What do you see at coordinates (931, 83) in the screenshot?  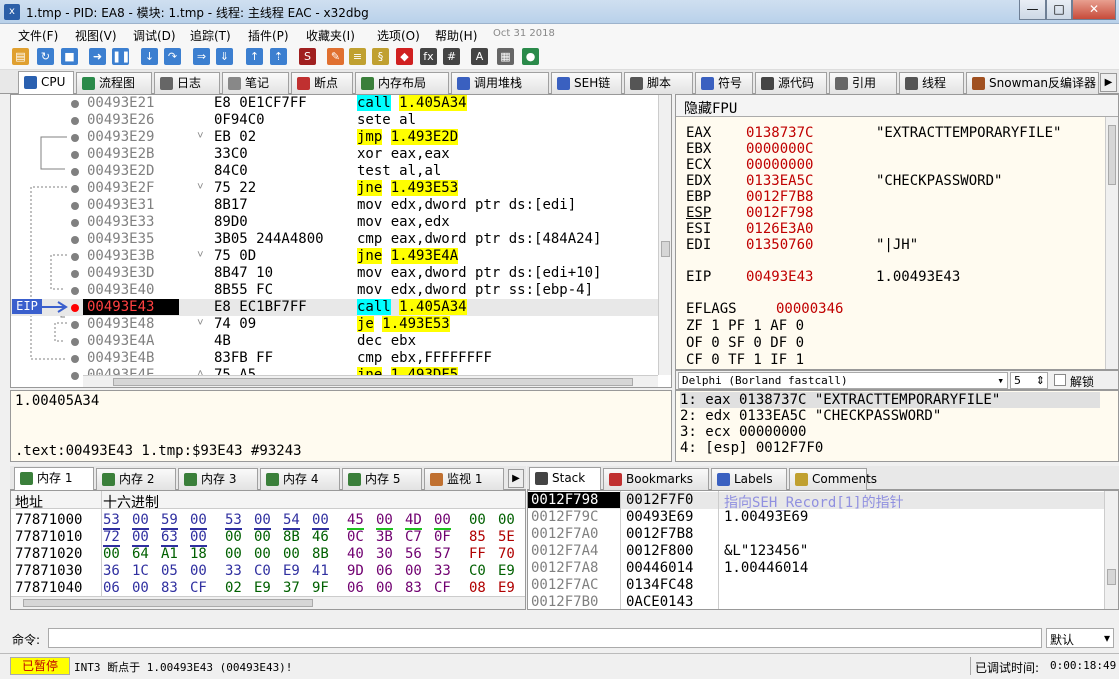 I see `tab-12: 线程` at bounding box center [931, 83].